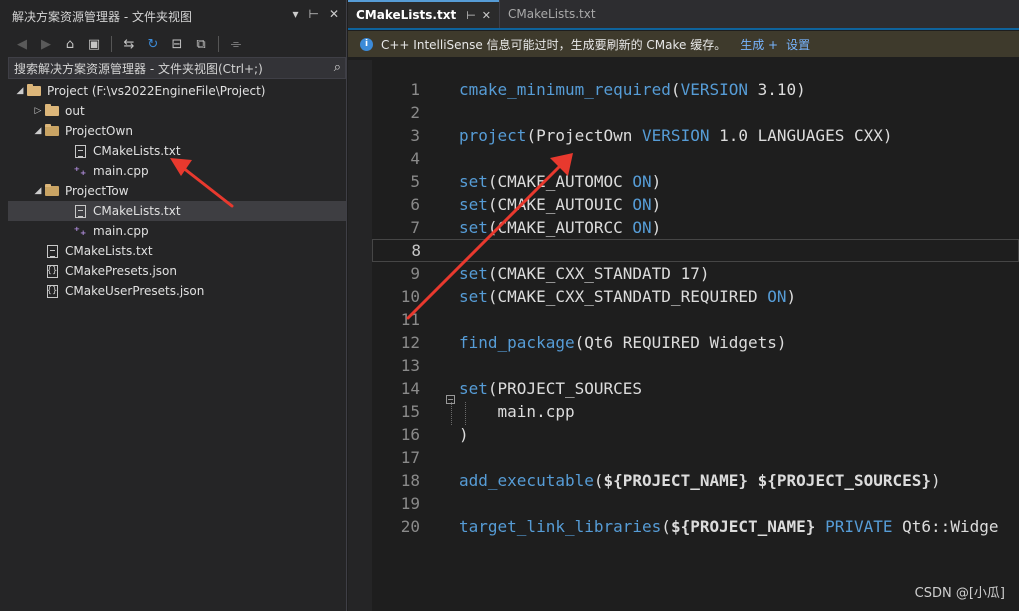 The width and height of the screenshot is (1019, 611). Describe the element at coordinates (560, 227) in the screenshot. I see `code-token: (CMAKE_AUTORCC` at that location.